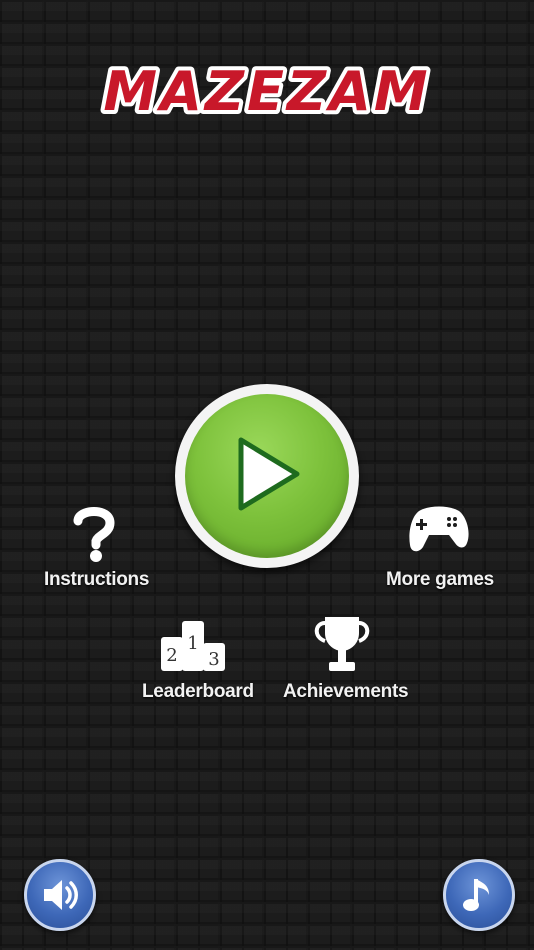 Image resolution: width=534 pixels, height=950 pixels. I want to click on sound-toggle-button, so click(60, 895).